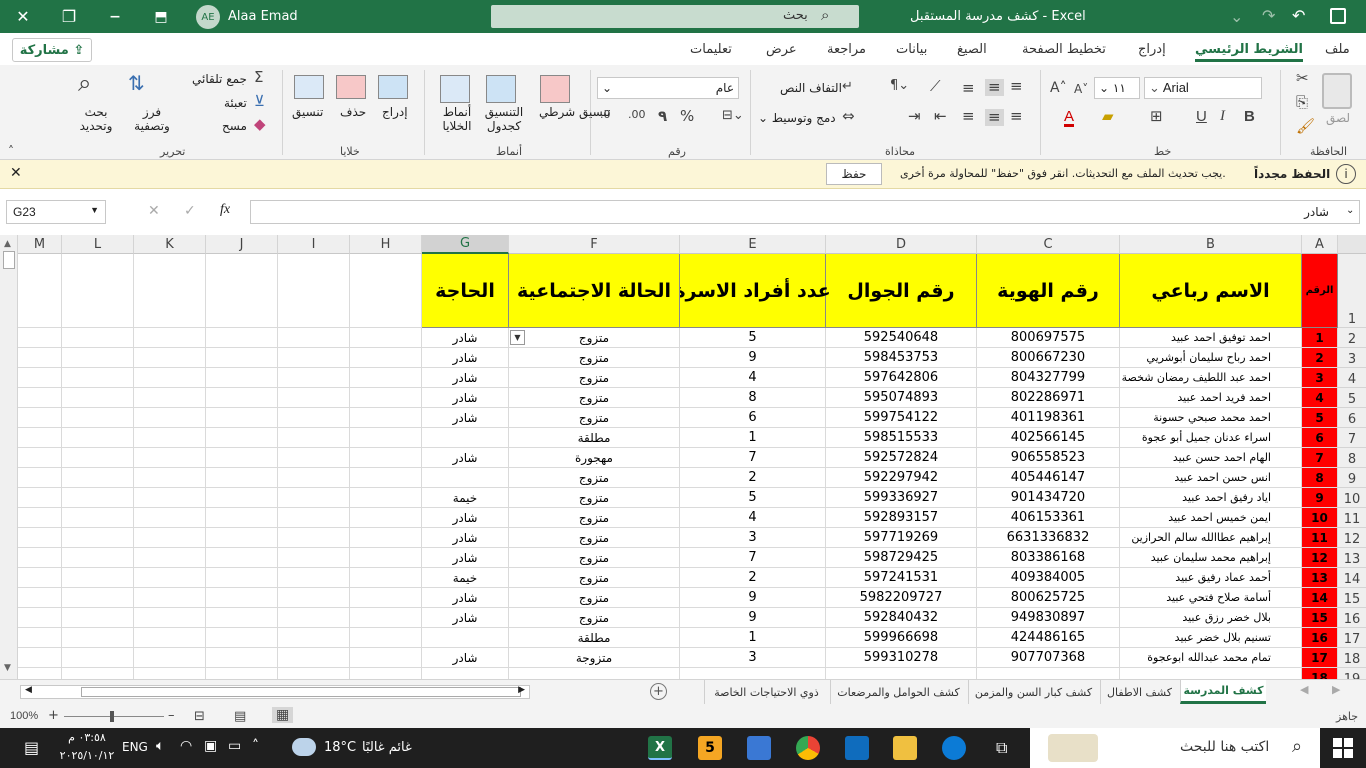  I want to click on chrome-icon, so click(808, 748).